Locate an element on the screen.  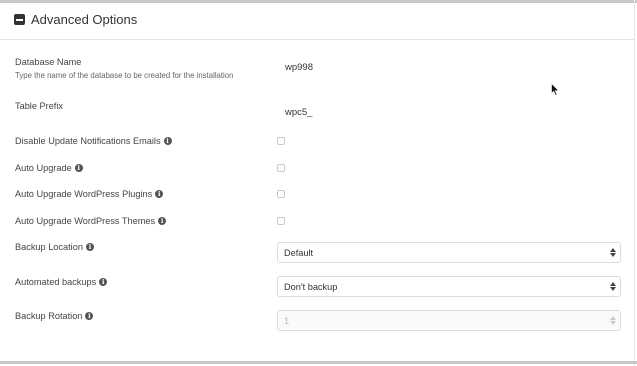
backup-location-label: Backup Location i is located at coordinates (54, 247).